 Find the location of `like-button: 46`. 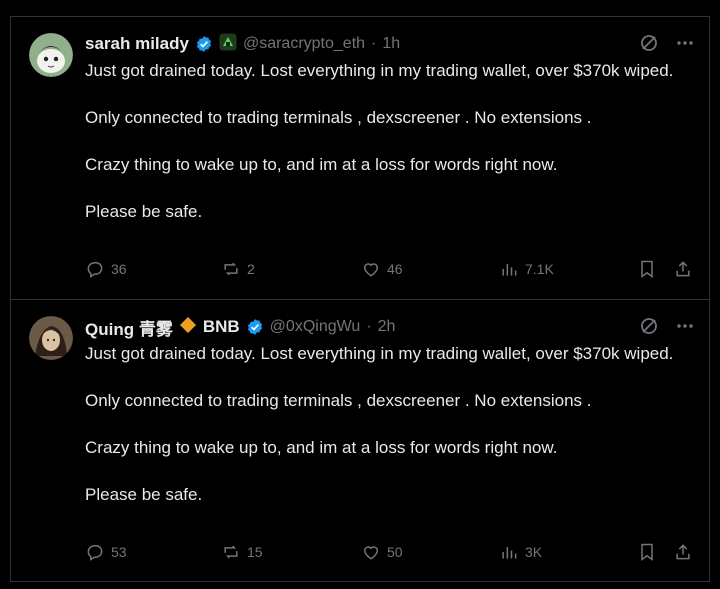

like-button: 46 is located at coordinates (382, 269).